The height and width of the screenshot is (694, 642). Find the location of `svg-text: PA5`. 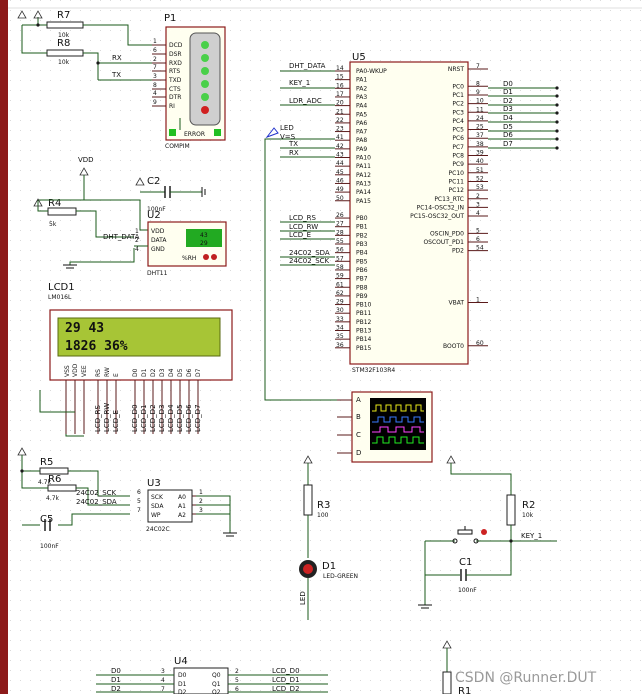

svg-text: PA5 is located at coordinates (361, 114).